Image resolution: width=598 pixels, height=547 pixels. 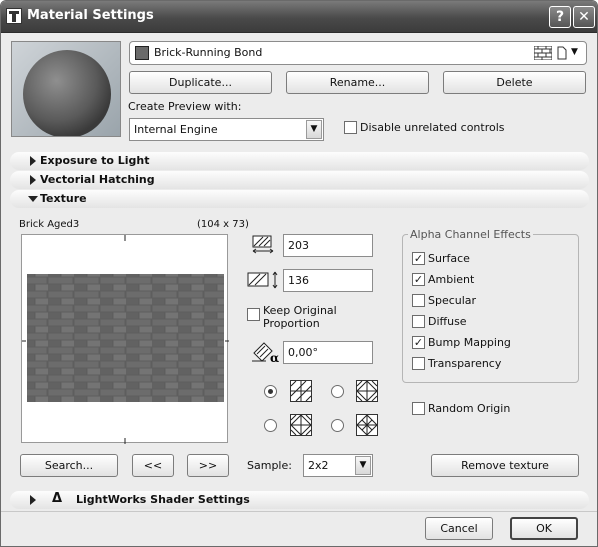 What do you see at coordinates (63, 198) in the screenshot?
I see `section-texture-label: Texture` at bounding box center [63, 198].